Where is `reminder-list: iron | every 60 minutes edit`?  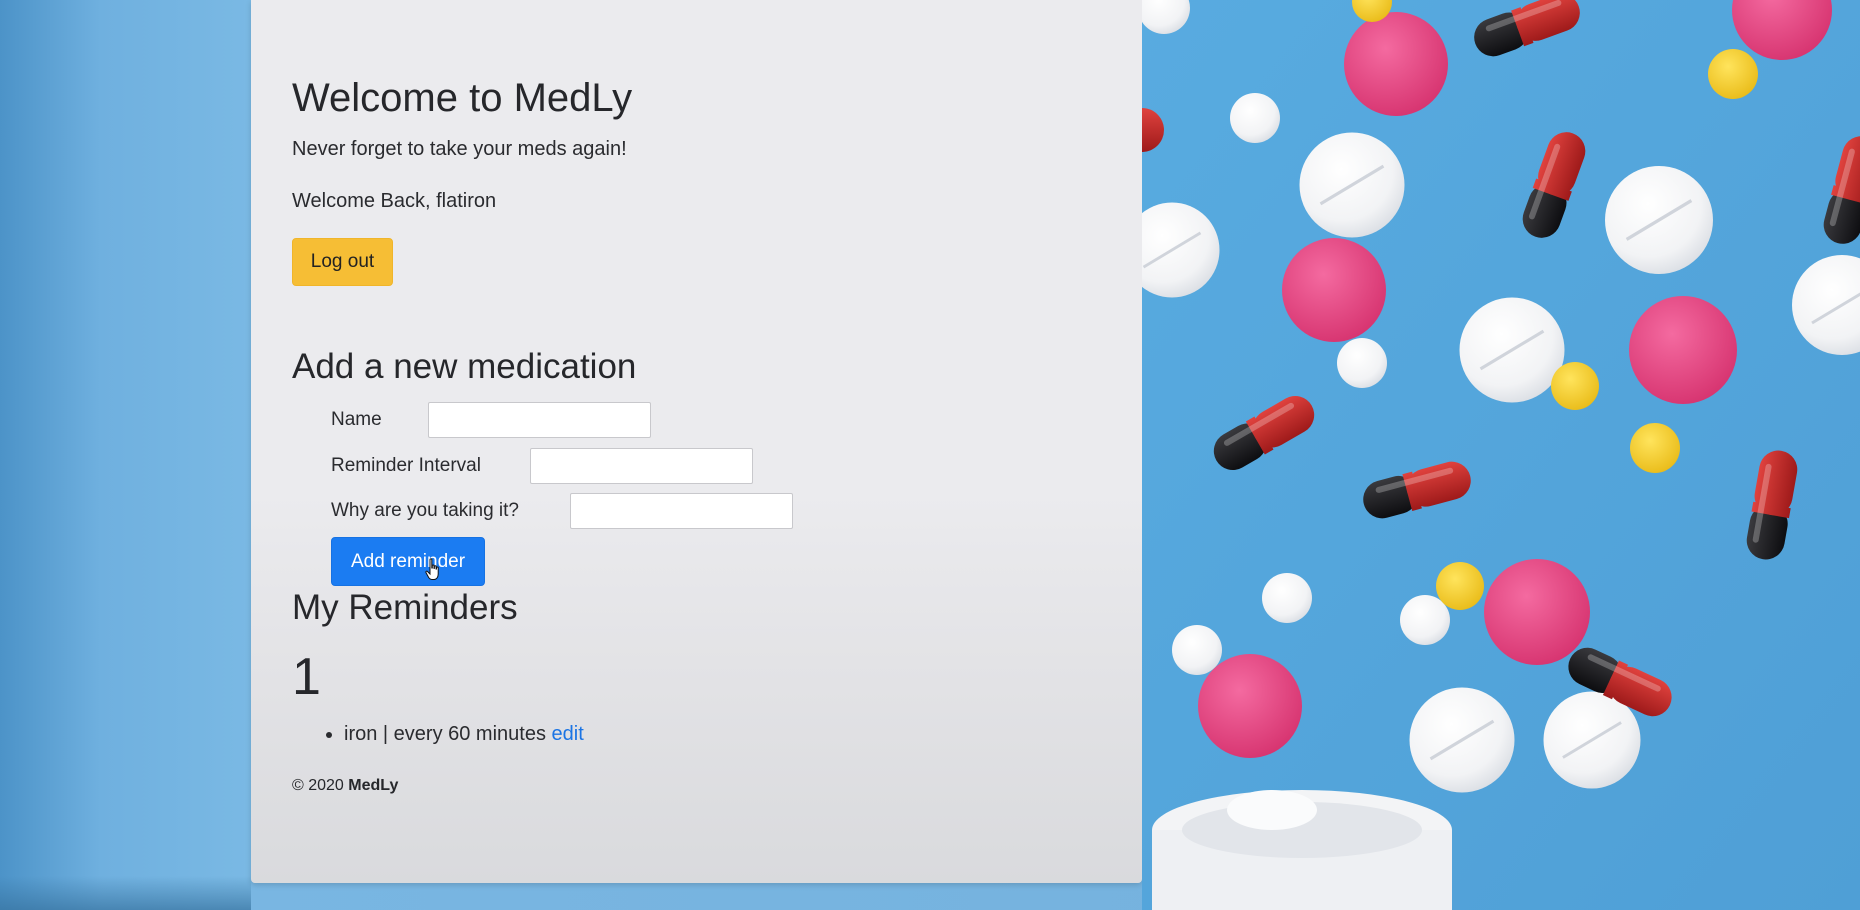 reminder-list: iron | every 60 minutes edit is located at coordinates (438, 734).